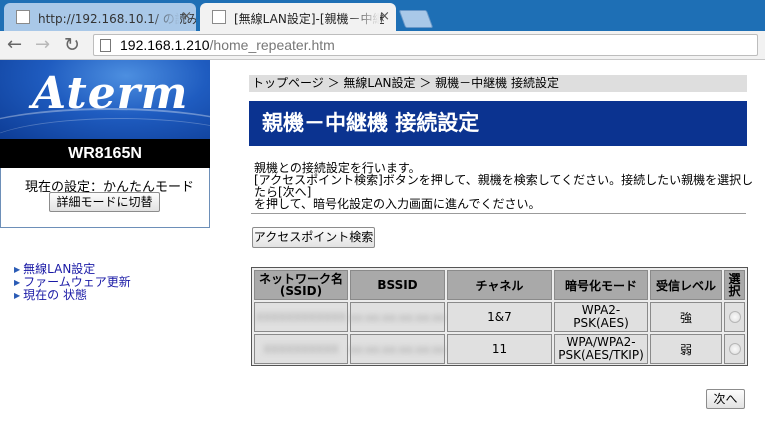 This screenshot has width=765, height=423. Describe the element at coordinates (72, 45) in the screenshot. I see `reload-icon: ↻` at that location.